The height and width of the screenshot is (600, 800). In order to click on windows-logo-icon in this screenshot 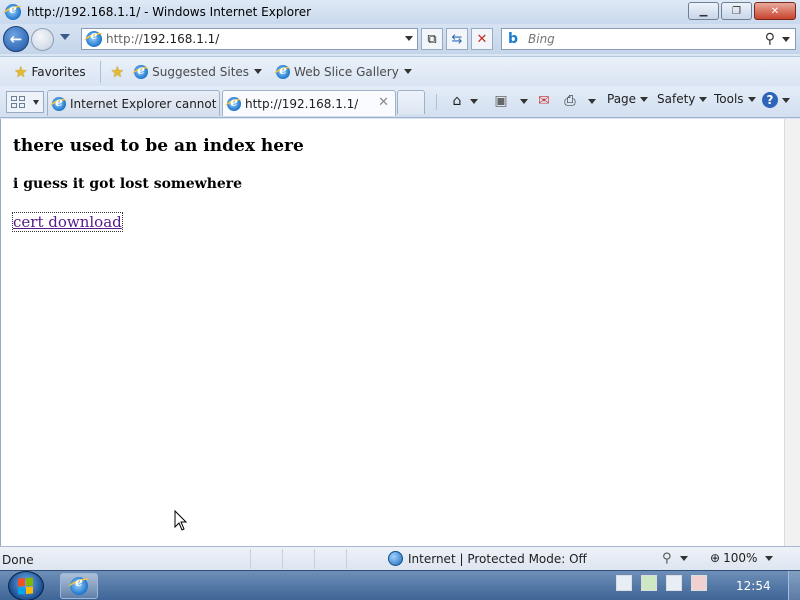, I will do `click(26, 586)`.